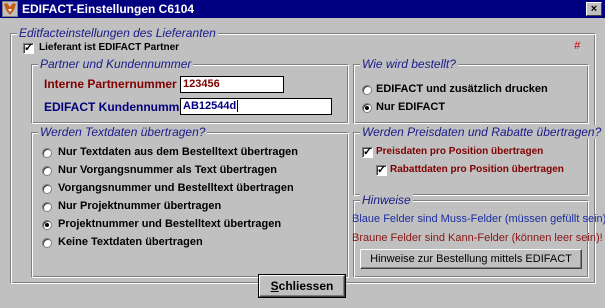 The width and height of the screenshot is (605, 308). Describe the element at coordinates (10, 9) in the screenshot. I see `app-fox-icon` at that location.